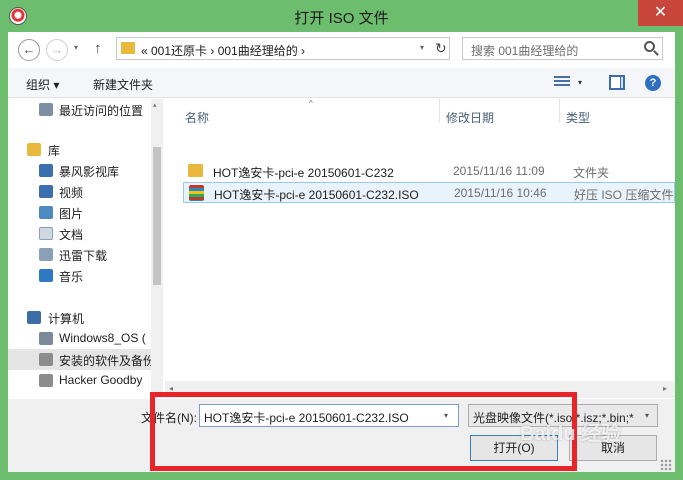  What do you see at coordinates (79, 233) in the screenshot?
I see `sidebar-item-documents: 文档` at bounding box center [79, 233].